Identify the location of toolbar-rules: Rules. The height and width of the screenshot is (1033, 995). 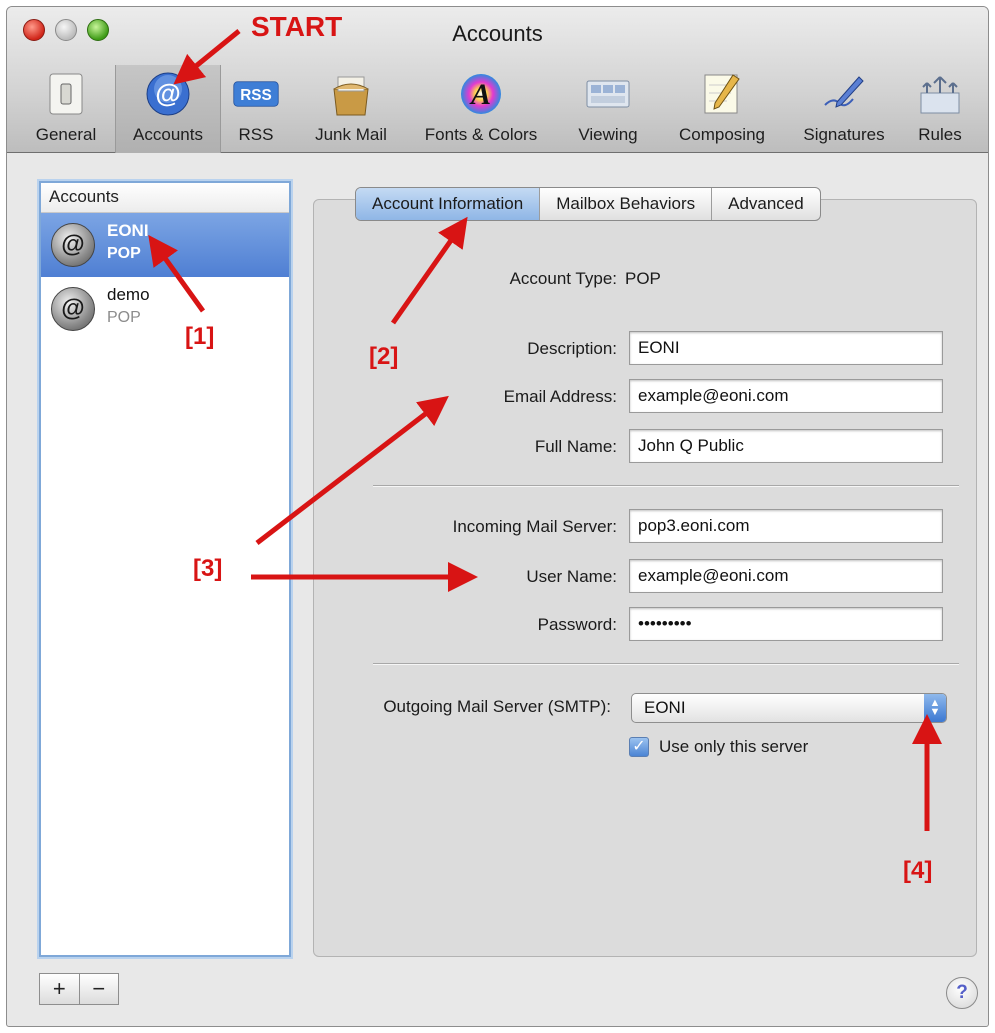
(940, 109).